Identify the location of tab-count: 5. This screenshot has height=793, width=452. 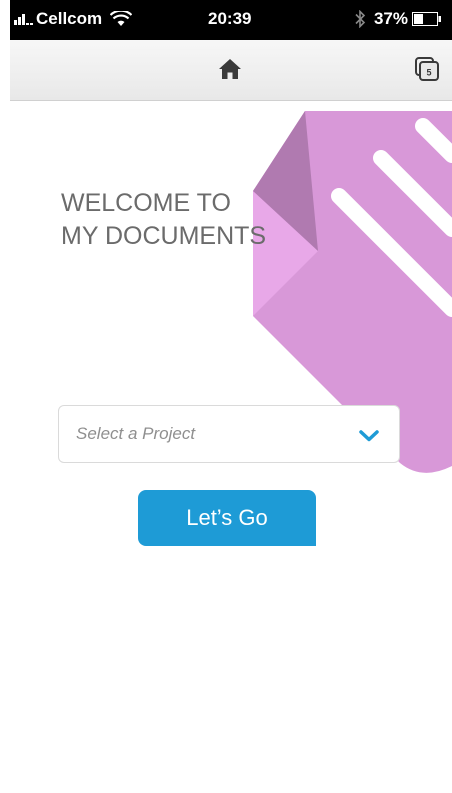
(428, 73).